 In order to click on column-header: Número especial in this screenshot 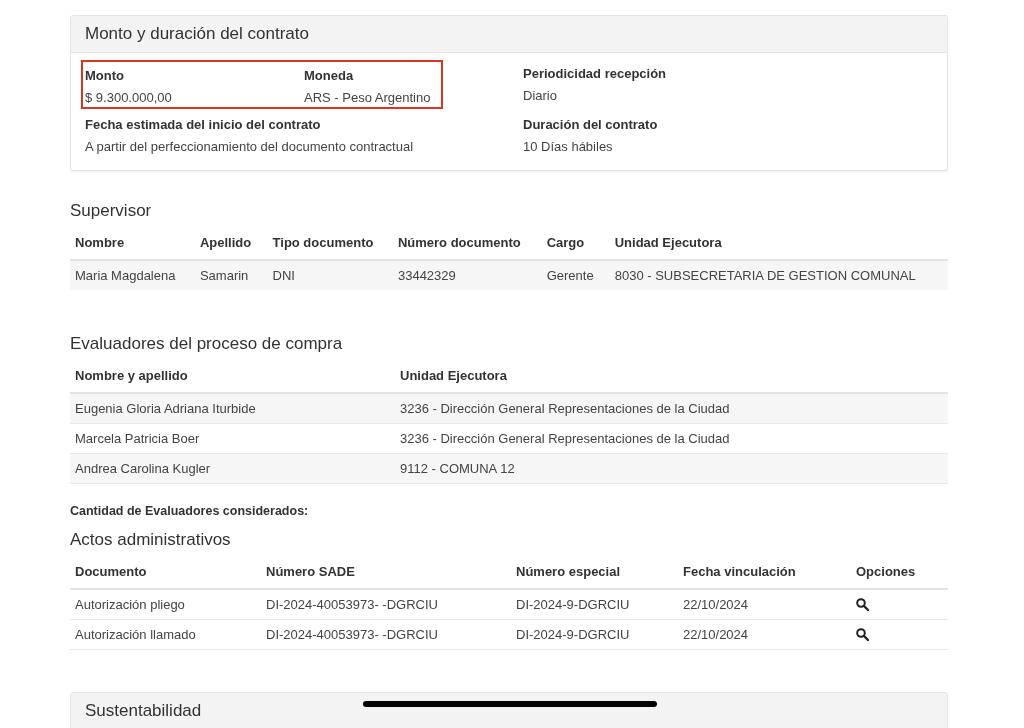, I will do `click(594, 574)`.